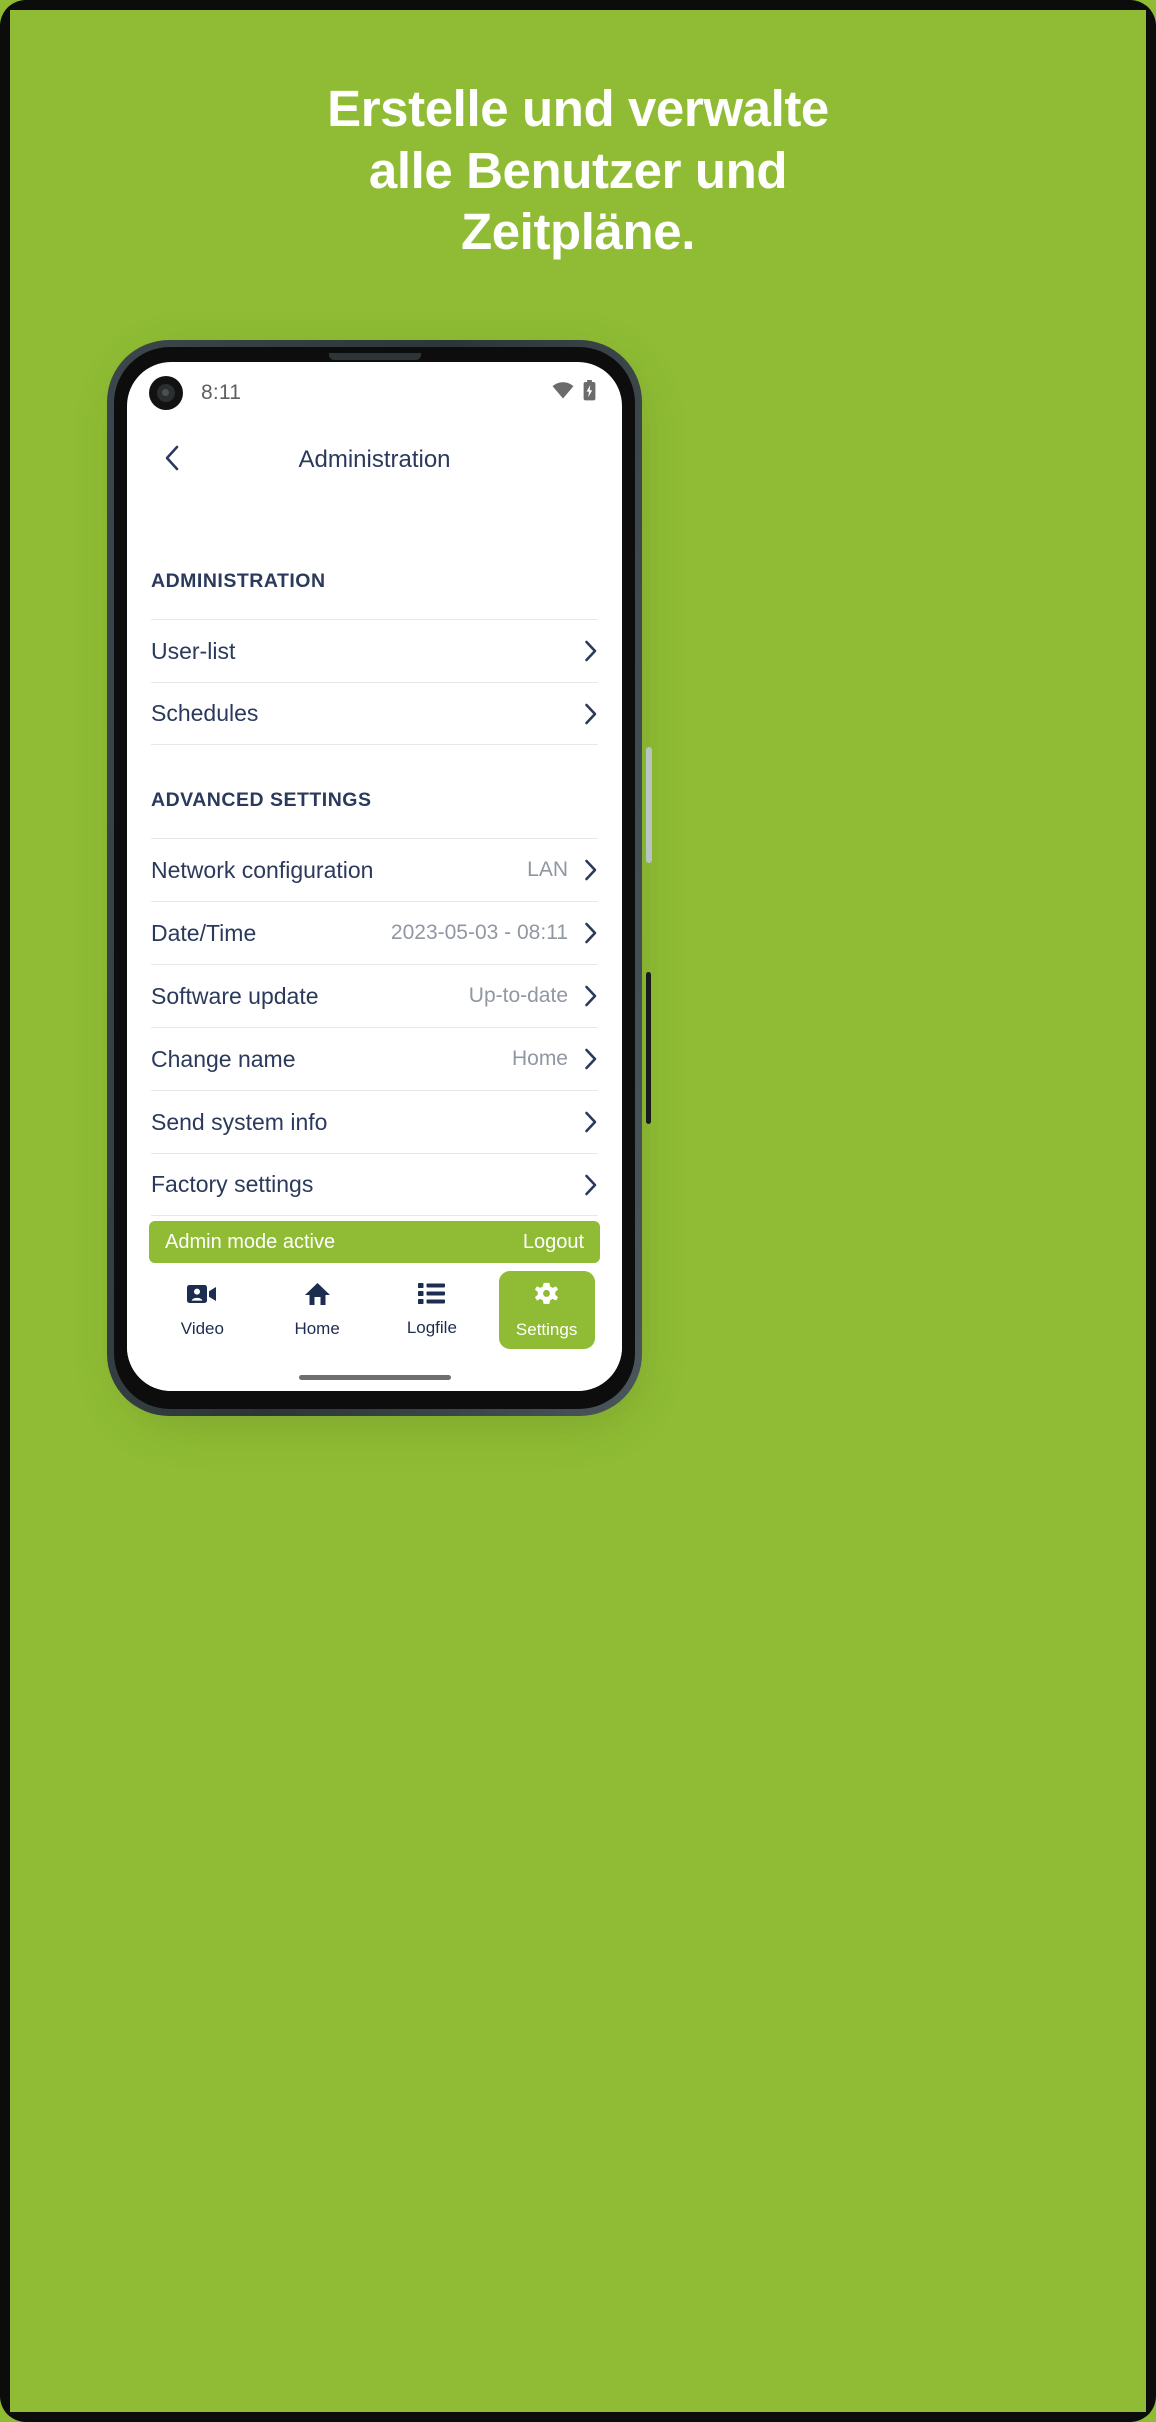 The image size is (1156, 2422). Describe the element at coordinates (317, 1296) in the screenshot. I see `home-icon` at that location.